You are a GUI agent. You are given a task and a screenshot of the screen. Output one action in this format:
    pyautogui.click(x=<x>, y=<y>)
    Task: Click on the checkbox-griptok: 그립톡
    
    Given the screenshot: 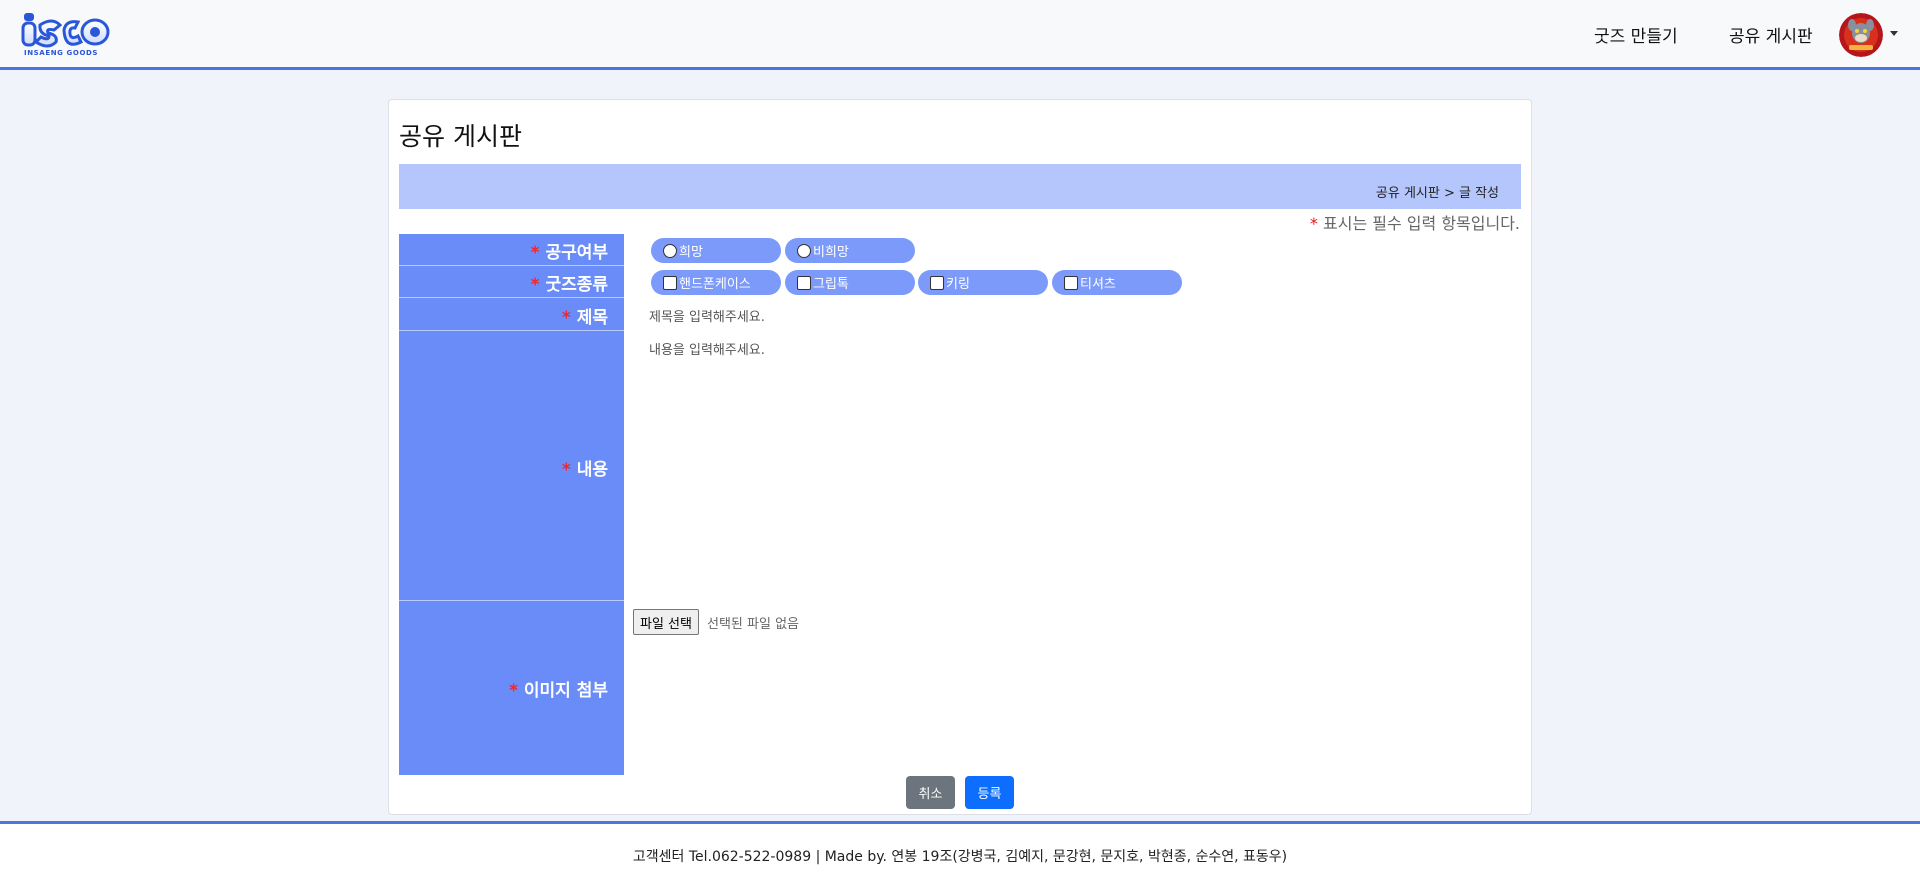 What is the action you would take?
    pyautogui.click(x=850, y=282)
    